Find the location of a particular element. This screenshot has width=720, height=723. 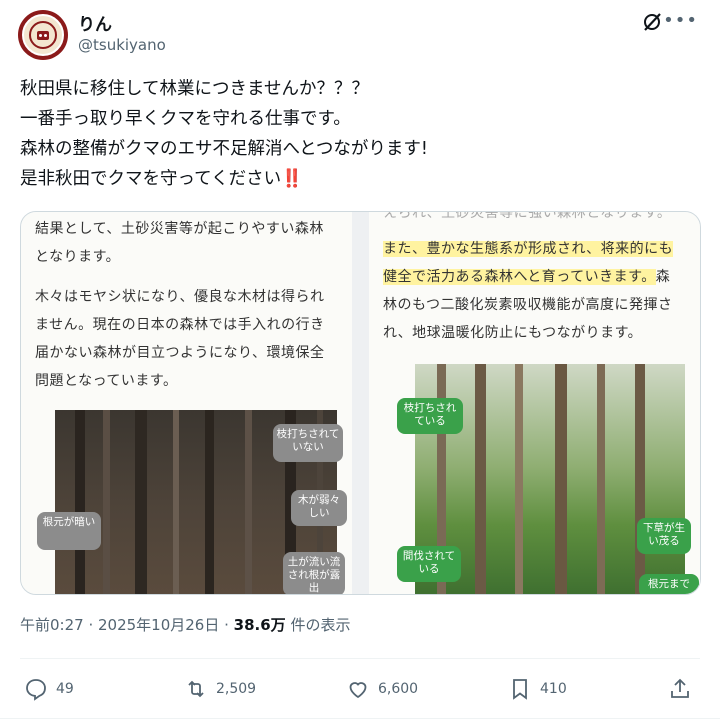

caption-text: 届かない森林が目立つようになり、環境保全 is located at coordinates (180, 353).